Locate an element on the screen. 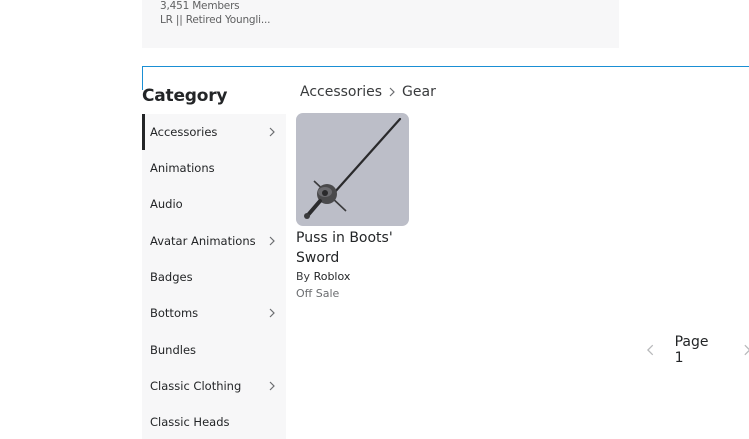 Image resolution: width=749 pixels, height=439 pixels. pagination: Page 1 is located at coordinates (696, 350).